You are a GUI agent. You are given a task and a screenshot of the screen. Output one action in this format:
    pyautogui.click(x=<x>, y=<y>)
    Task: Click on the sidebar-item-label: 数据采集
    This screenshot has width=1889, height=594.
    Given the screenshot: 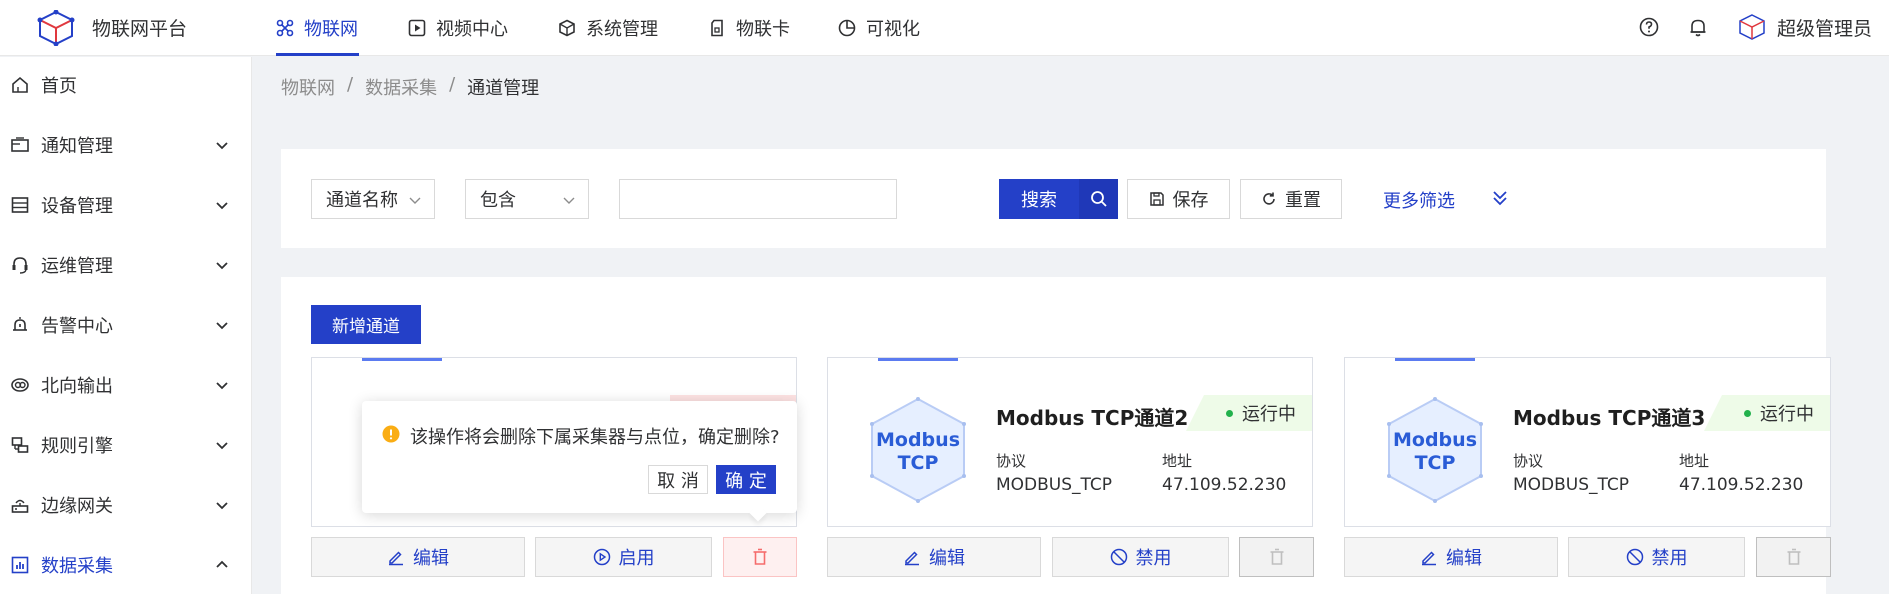 What is the action you would take?
    pyautogui.click(x=77, y=566)
    